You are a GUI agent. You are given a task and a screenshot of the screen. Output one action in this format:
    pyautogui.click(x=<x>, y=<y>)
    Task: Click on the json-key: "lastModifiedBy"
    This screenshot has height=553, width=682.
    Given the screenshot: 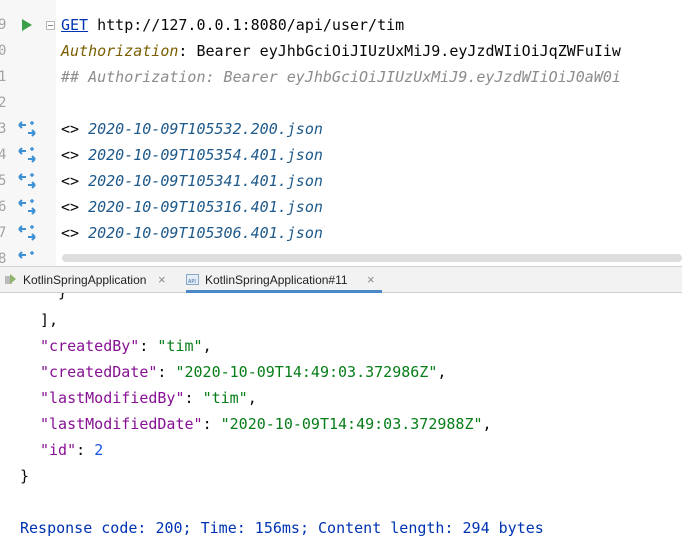 What is the action you would take?
    pyautogui.click(x=112, y=398)
    